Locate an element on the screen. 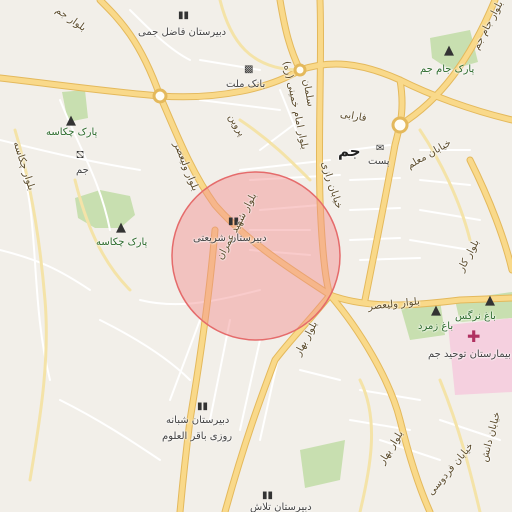 The width and height of the screenshot is (512, 512). school-label: دبیرستان تلاش is located at coordinates (281, 506).